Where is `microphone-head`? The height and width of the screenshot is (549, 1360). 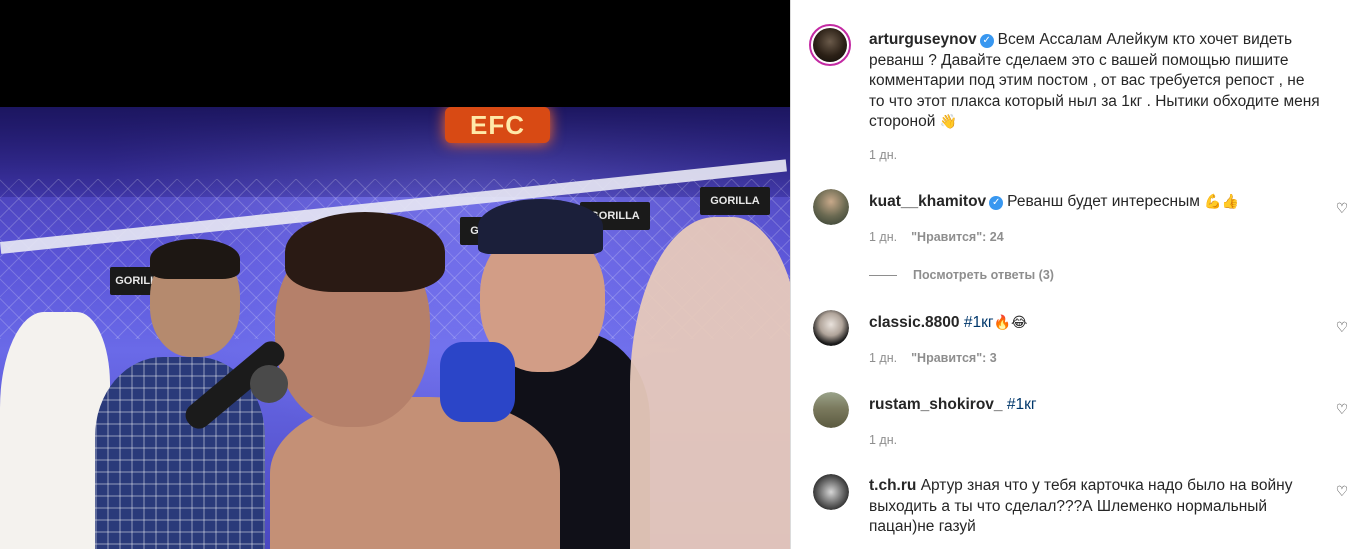 microphone-head is located at coordinates (269, 384).